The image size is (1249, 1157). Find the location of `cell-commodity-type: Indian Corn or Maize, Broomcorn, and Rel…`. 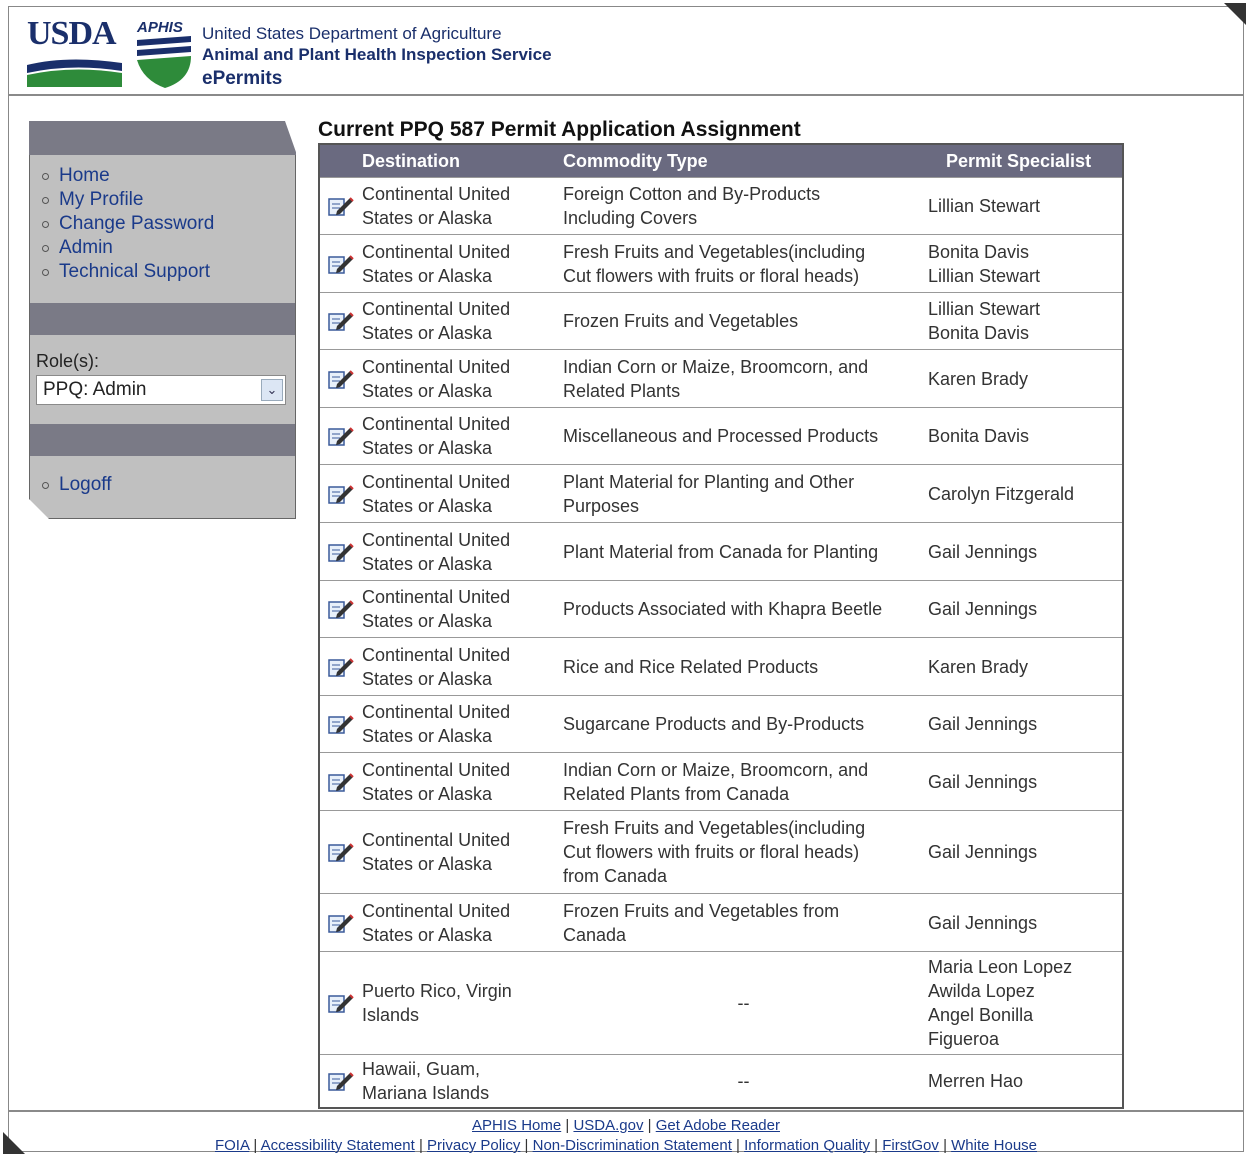

cell-commodity-type: Indian Corn or Maize, Broomcorn, and Rel… is located at coordinates (716, 781).